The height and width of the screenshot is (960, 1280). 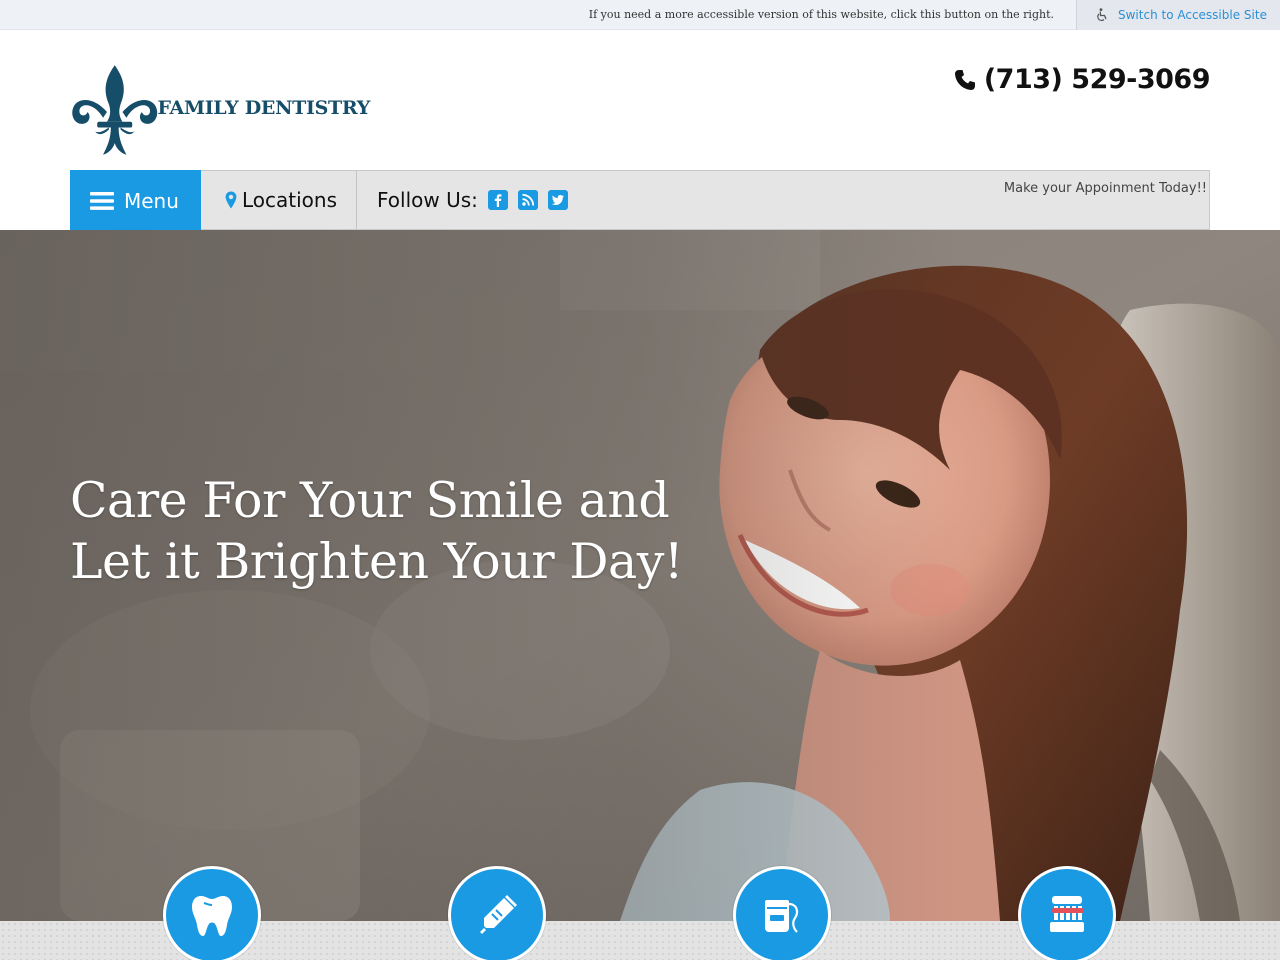 I want to click on twitter-icon, so click(x=557, y=200).